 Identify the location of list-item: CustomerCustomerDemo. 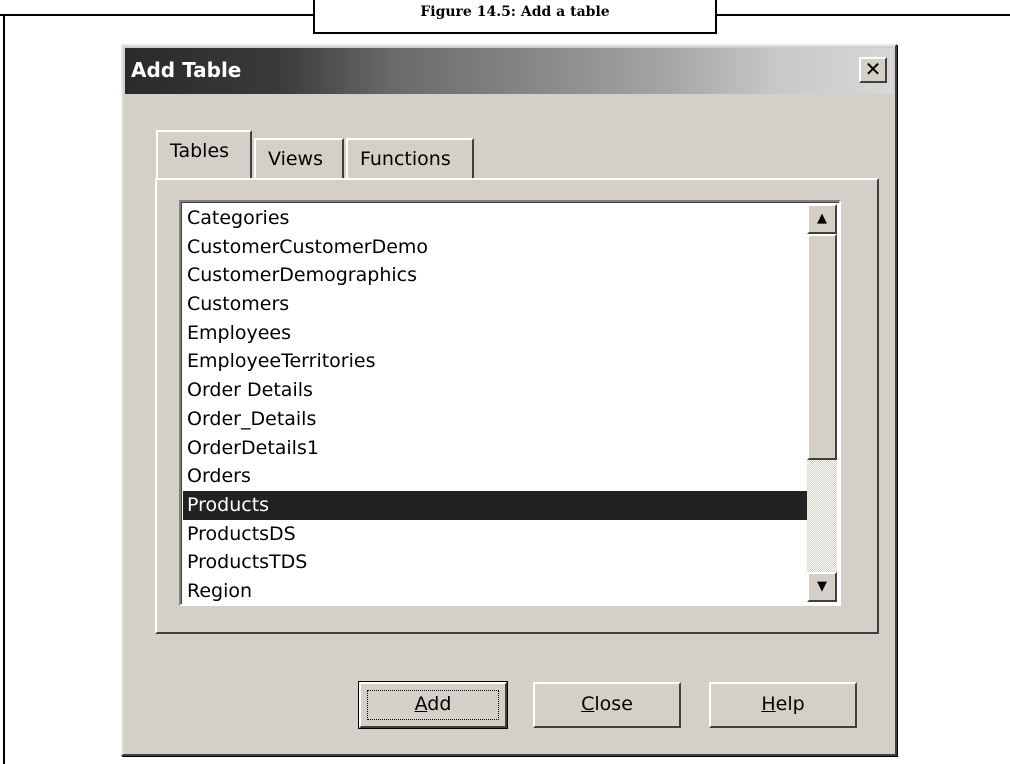
(497, 247).